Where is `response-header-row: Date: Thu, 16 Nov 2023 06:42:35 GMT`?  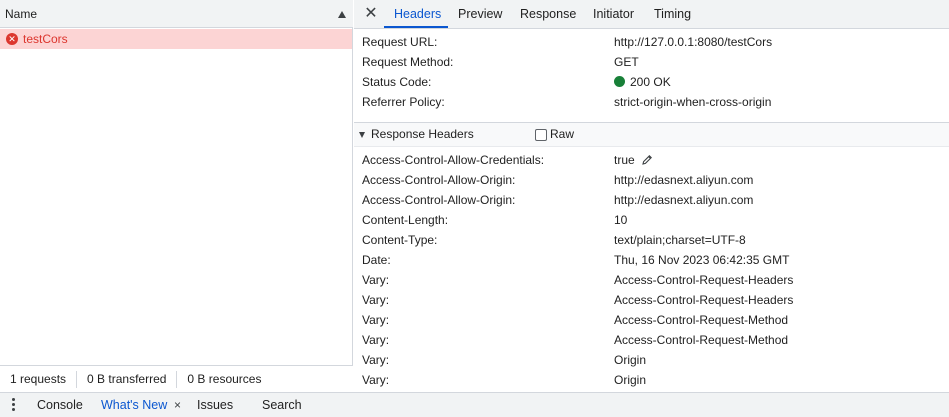
response-header-row: Date: Thu, 16 Nov 2023 06:42:35 GMT is located at coordinates (652, 260).